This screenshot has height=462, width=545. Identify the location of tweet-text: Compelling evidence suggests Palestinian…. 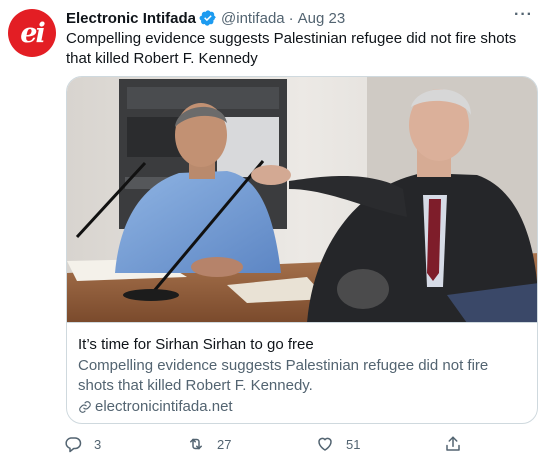
(291, 48).